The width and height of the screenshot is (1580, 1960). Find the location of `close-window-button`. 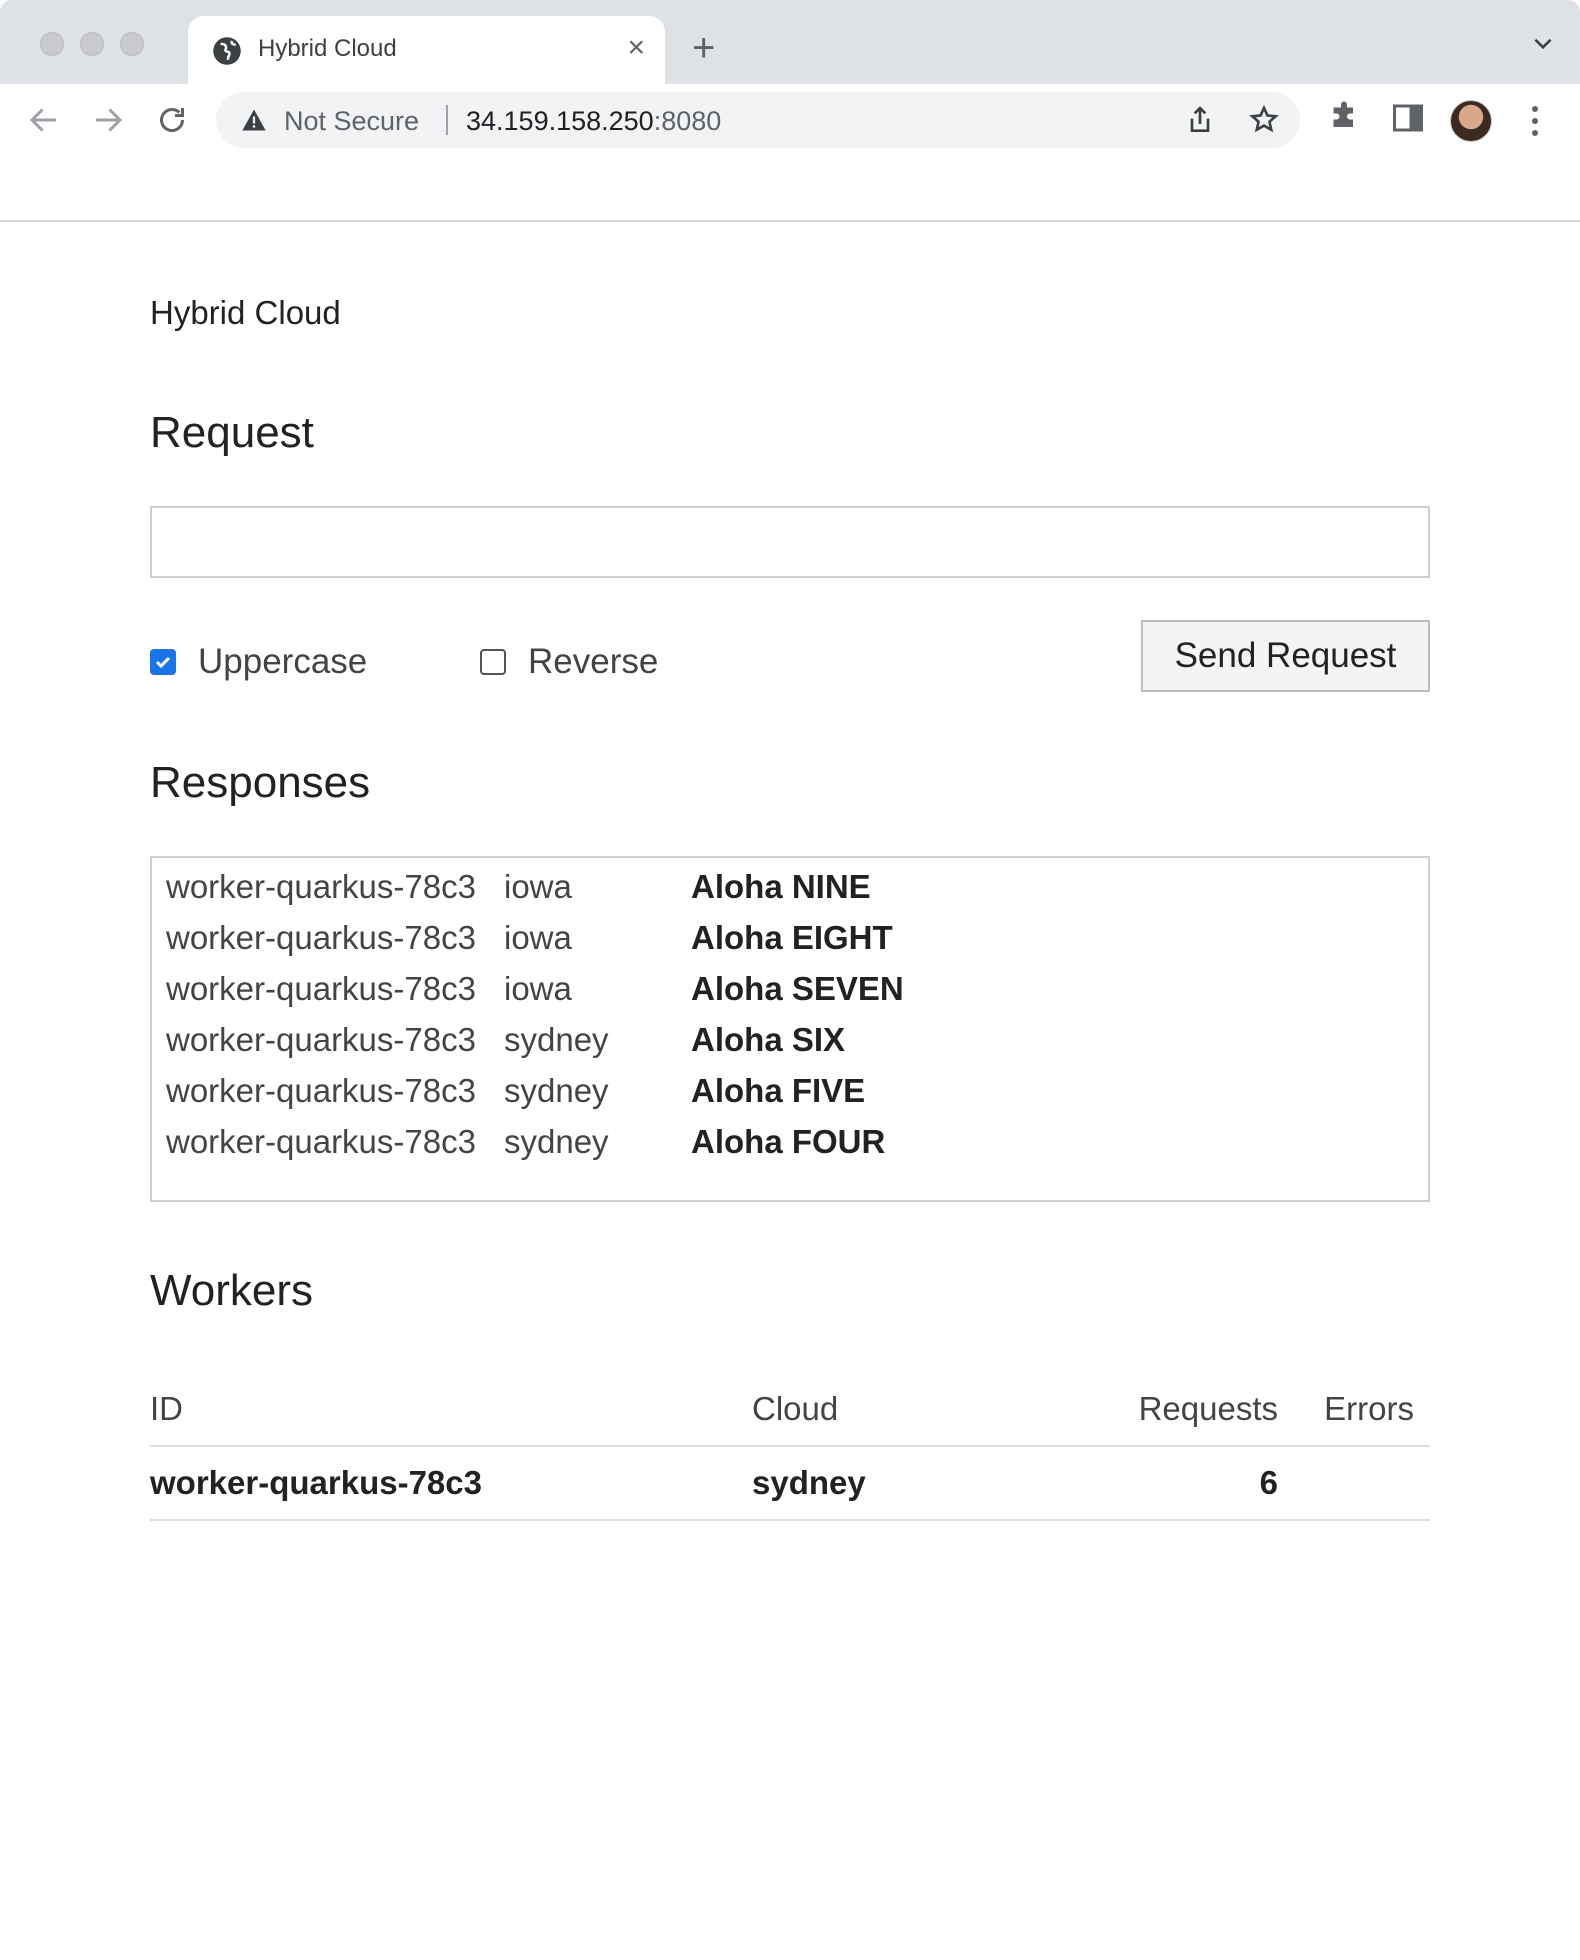

close-window-button is located at coordinates (52, 44).